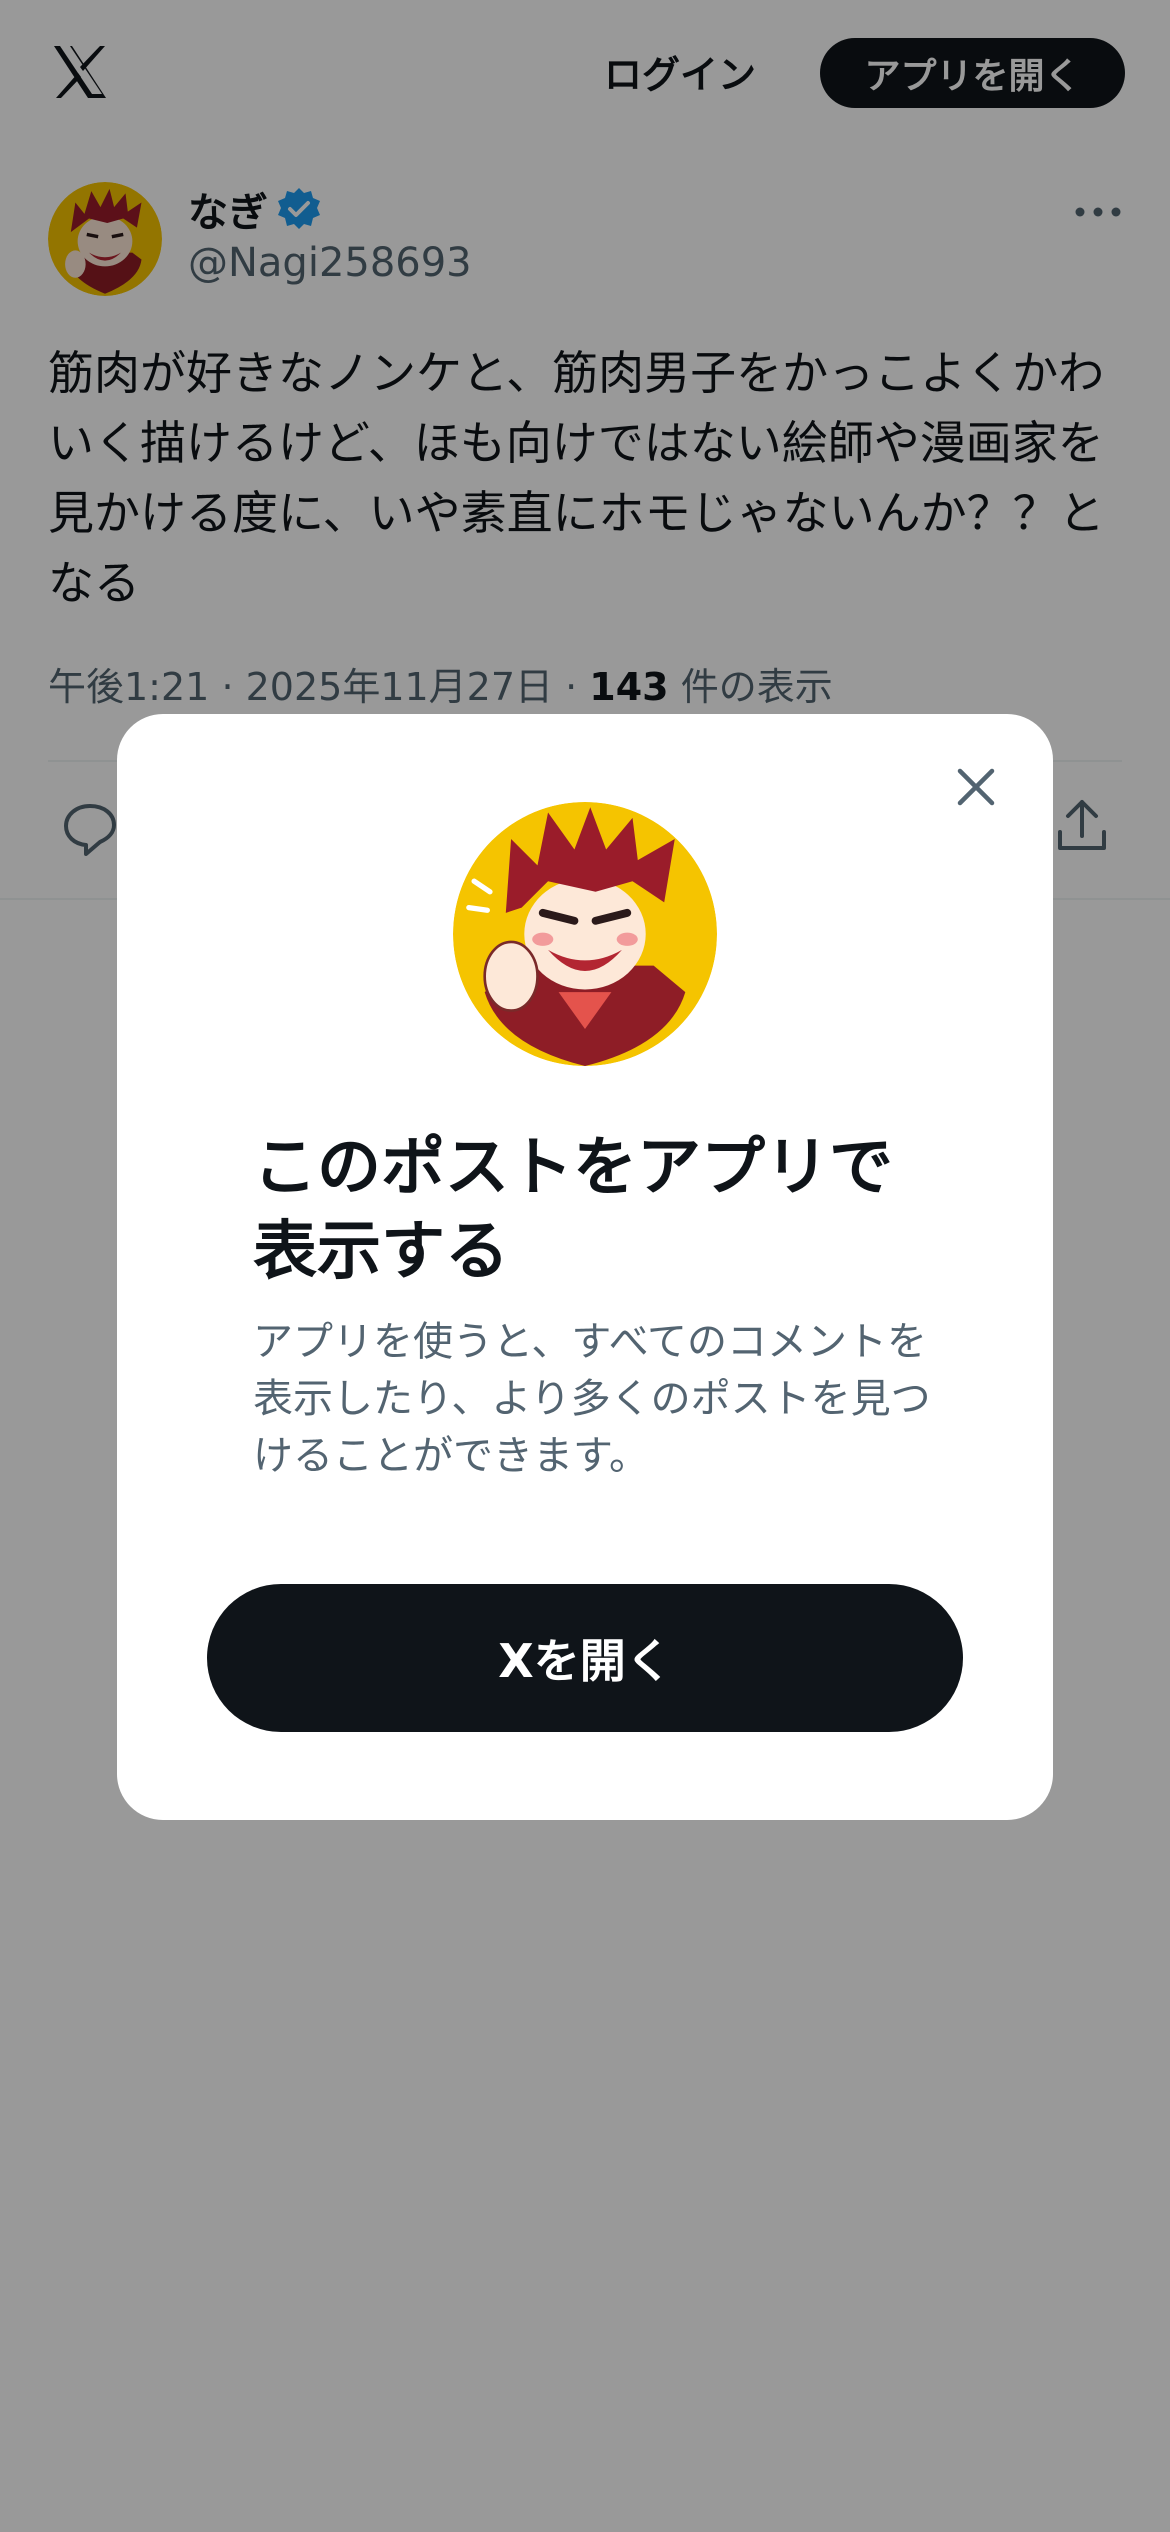 This screenshot has width=1170, height=2532. I want to click on dialog-title: このポストをアプリで表示する, so click(573, 1210).